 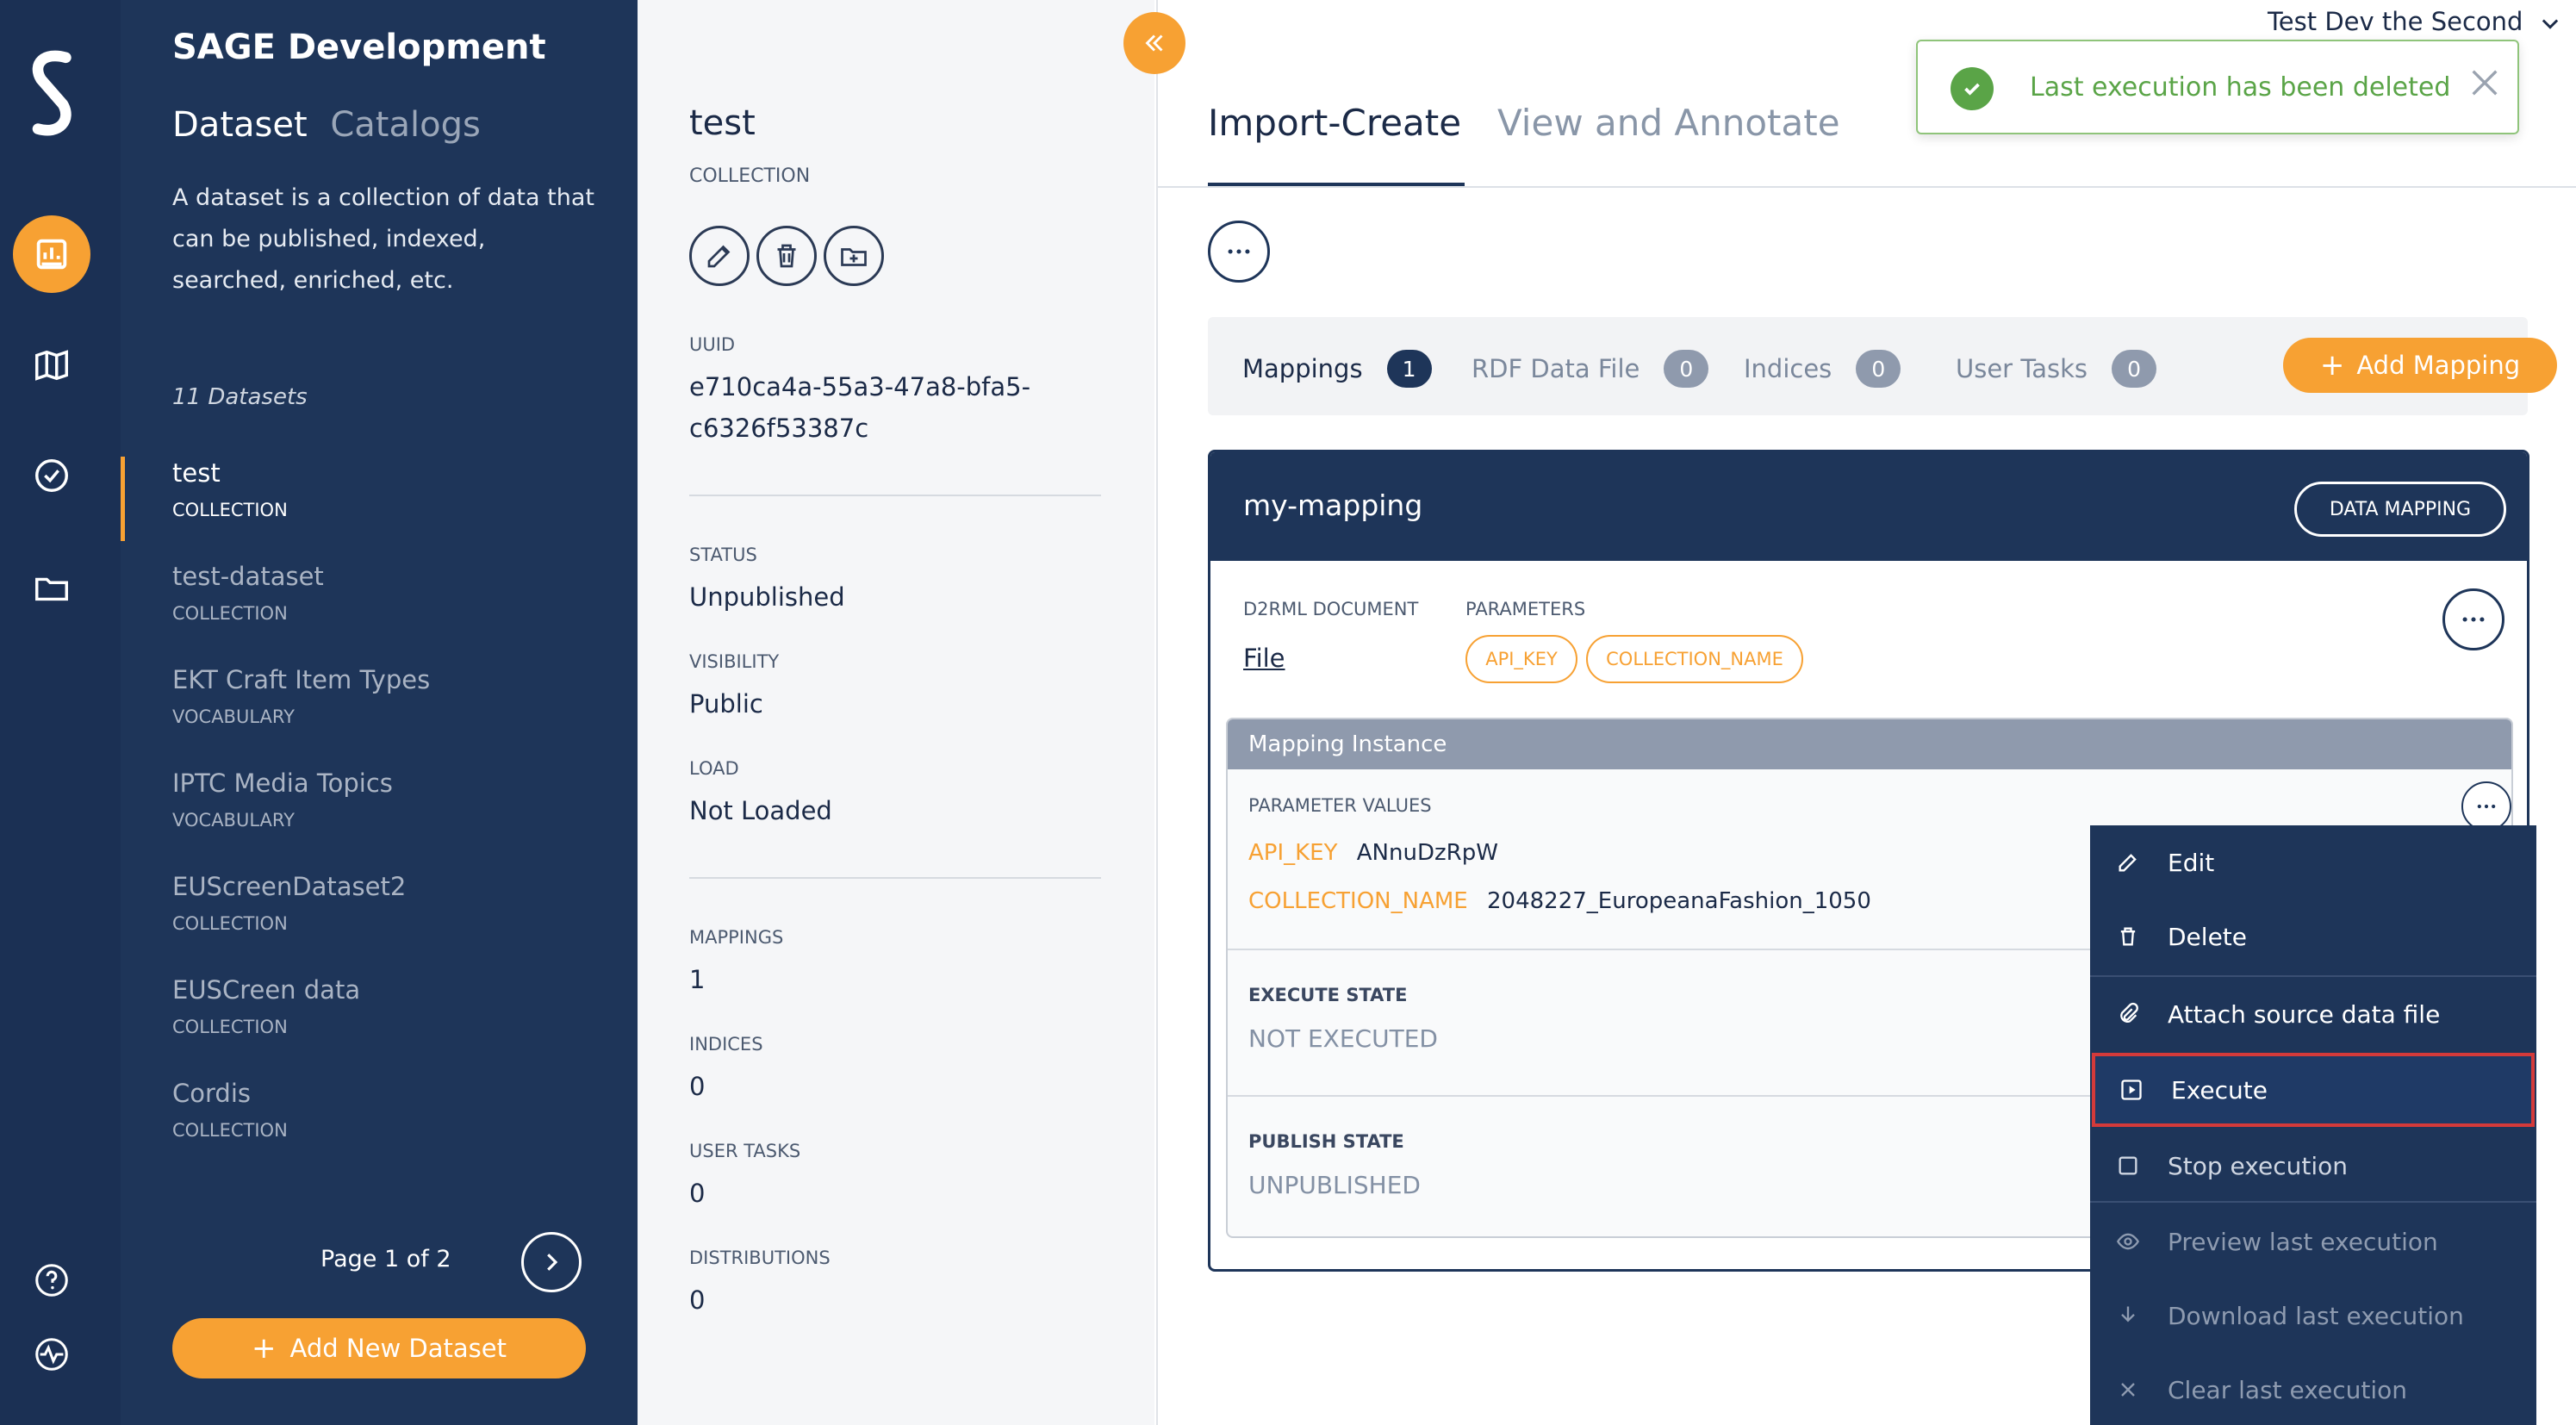 I want to click on menu-item-clear: Clear last execution, so click(x=2313, y=1389).